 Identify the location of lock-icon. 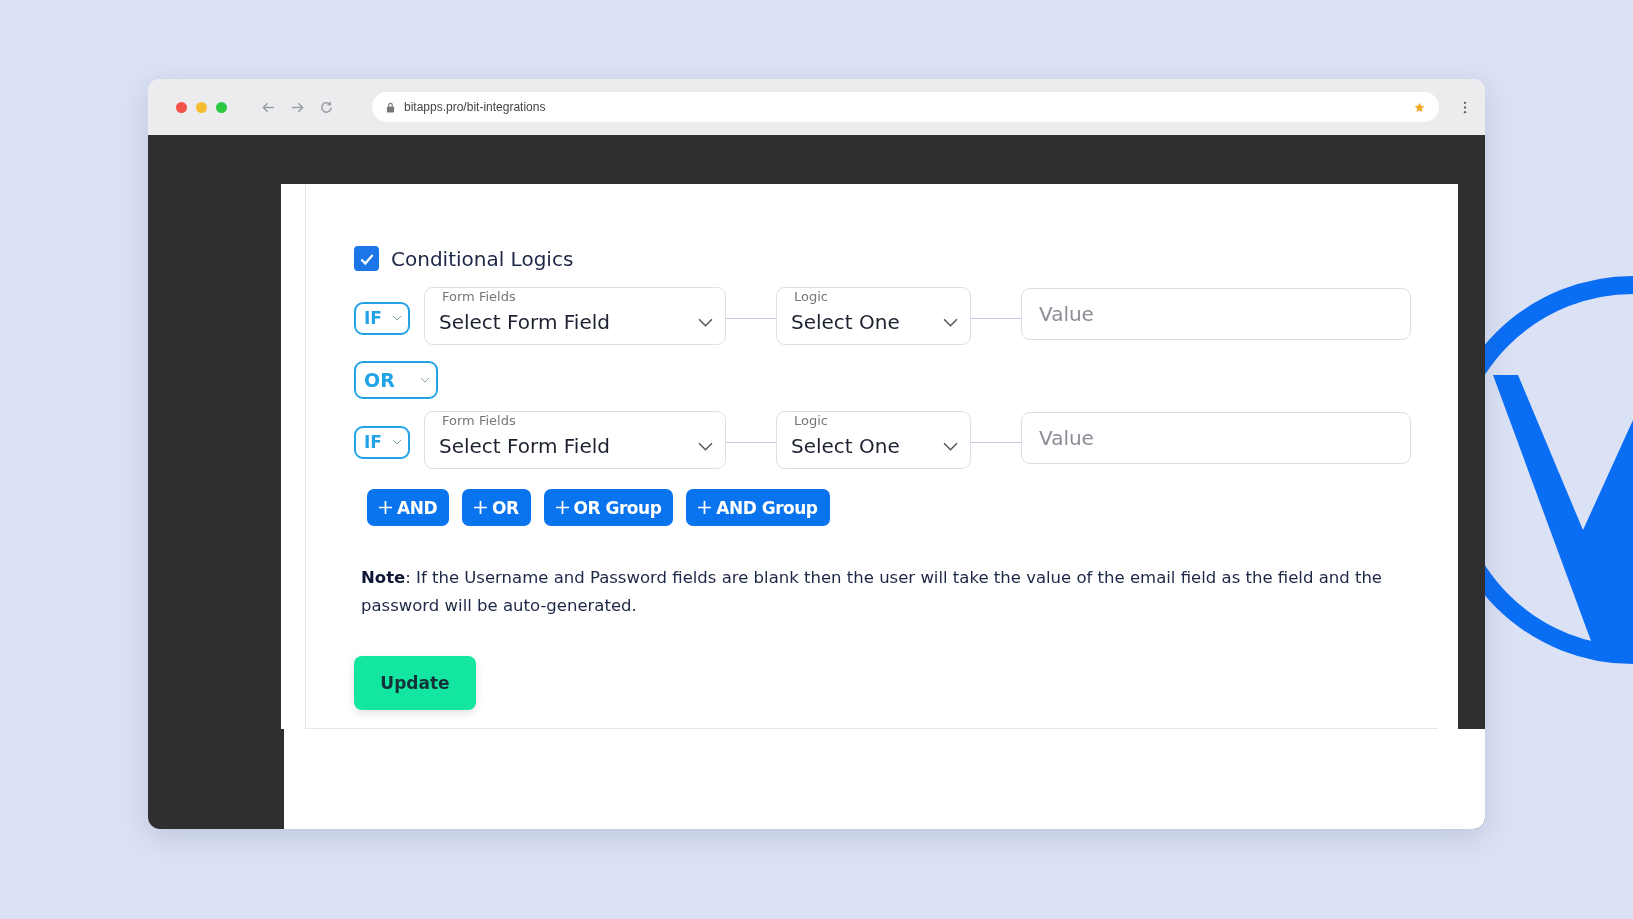
(390, 107).